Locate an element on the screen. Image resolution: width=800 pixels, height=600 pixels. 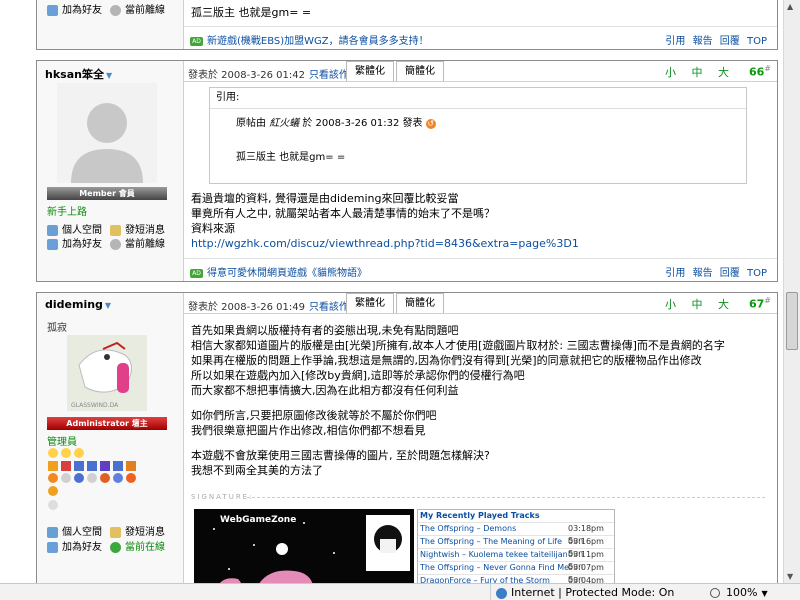
signature-label: SIGNATURE: is located at coordinates (222, 497).